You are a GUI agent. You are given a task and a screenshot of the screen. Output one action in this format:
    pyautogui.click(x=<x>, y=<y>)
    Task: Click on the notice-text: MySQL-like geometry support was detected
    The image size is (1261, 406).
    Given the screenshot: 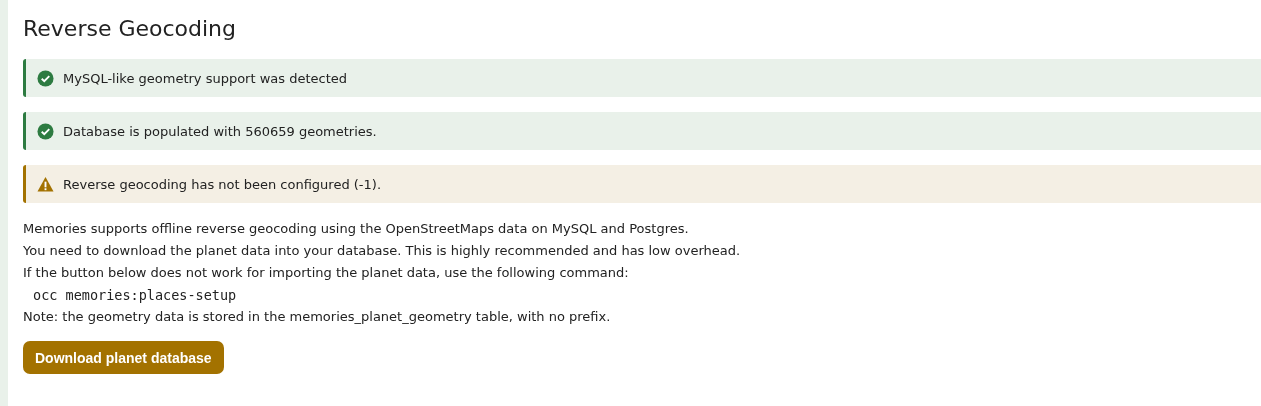 What is the action you would take?
    pyautogui.click(x=205, y=78)
    